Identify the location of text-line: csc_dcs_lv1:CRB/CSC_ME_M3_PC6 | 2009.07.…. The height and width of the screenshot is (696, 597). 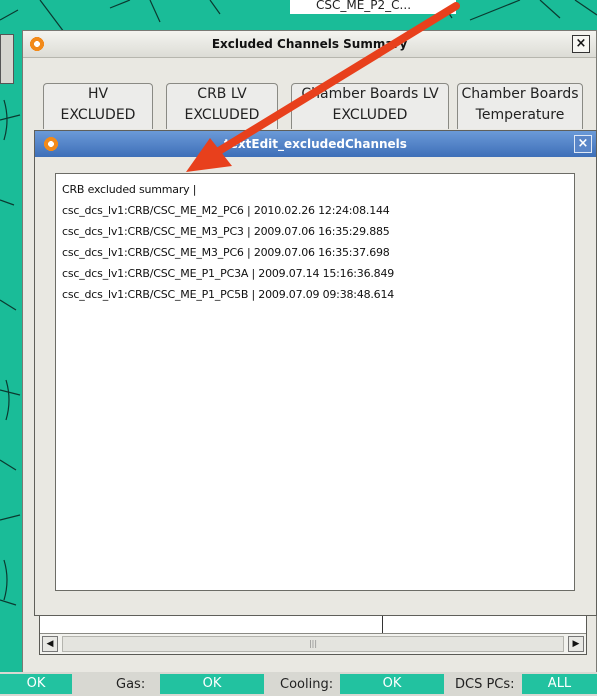
(226, 252).